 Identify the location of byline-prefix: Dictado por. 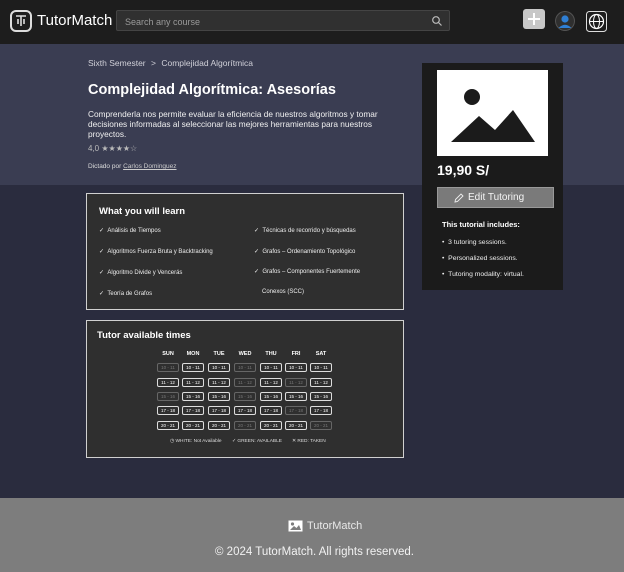
(105, 166).